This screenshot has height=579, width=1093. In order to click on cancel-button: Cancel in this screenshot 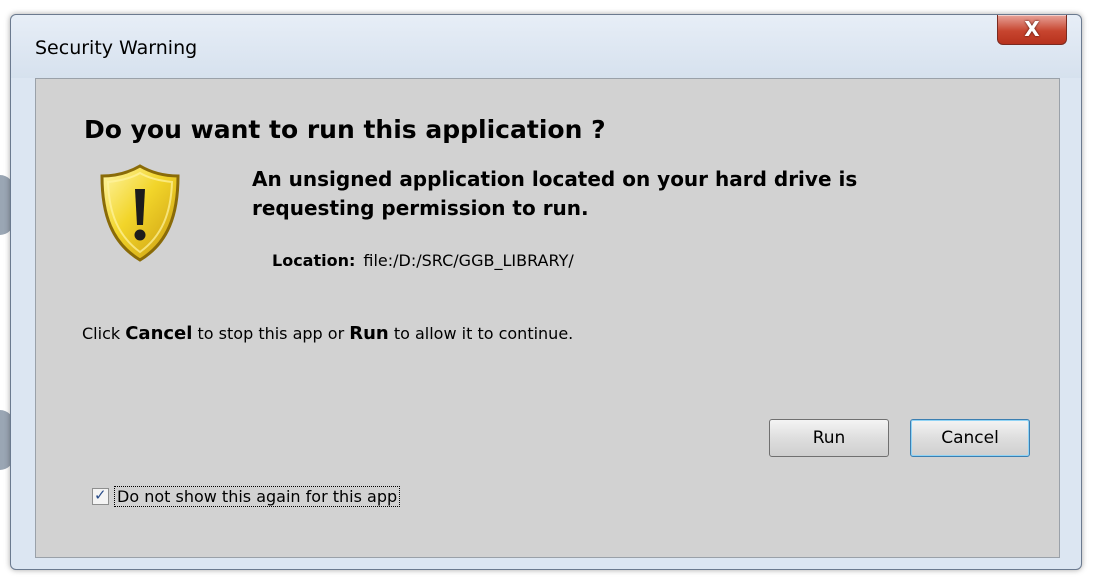, I will do `click(970, 438)`.